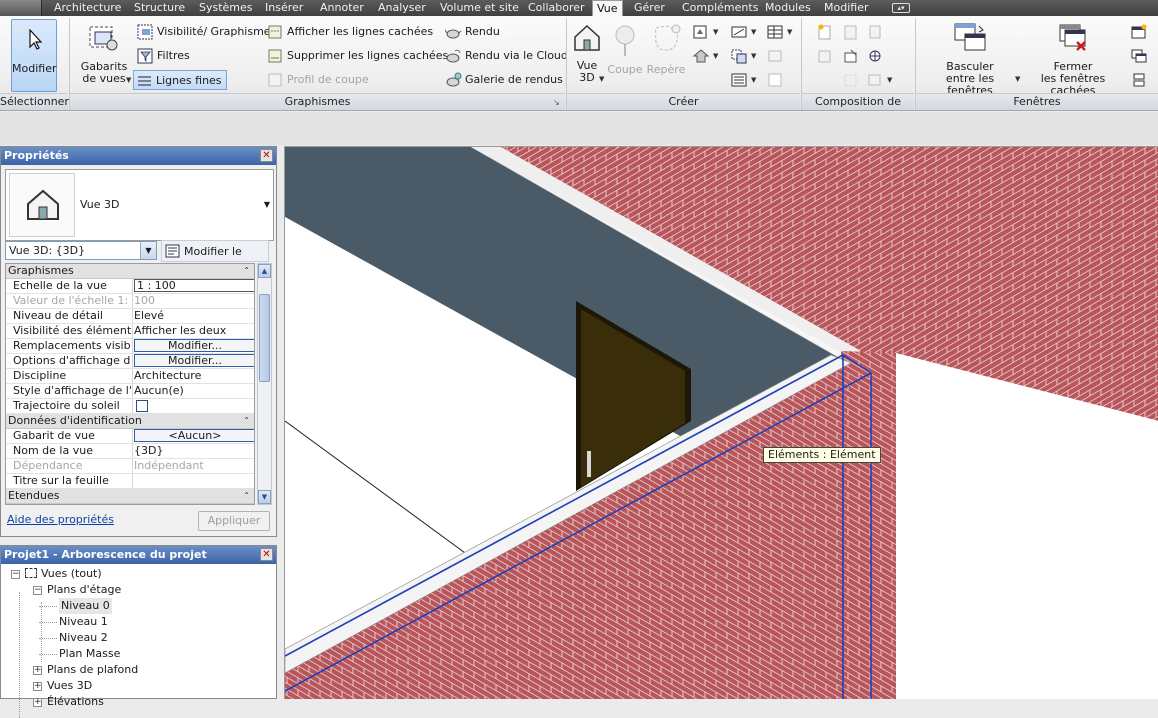  Describe the element at coordinates (266, 155) in the screenshot. I see `properties-close-button: ✕` at that location.